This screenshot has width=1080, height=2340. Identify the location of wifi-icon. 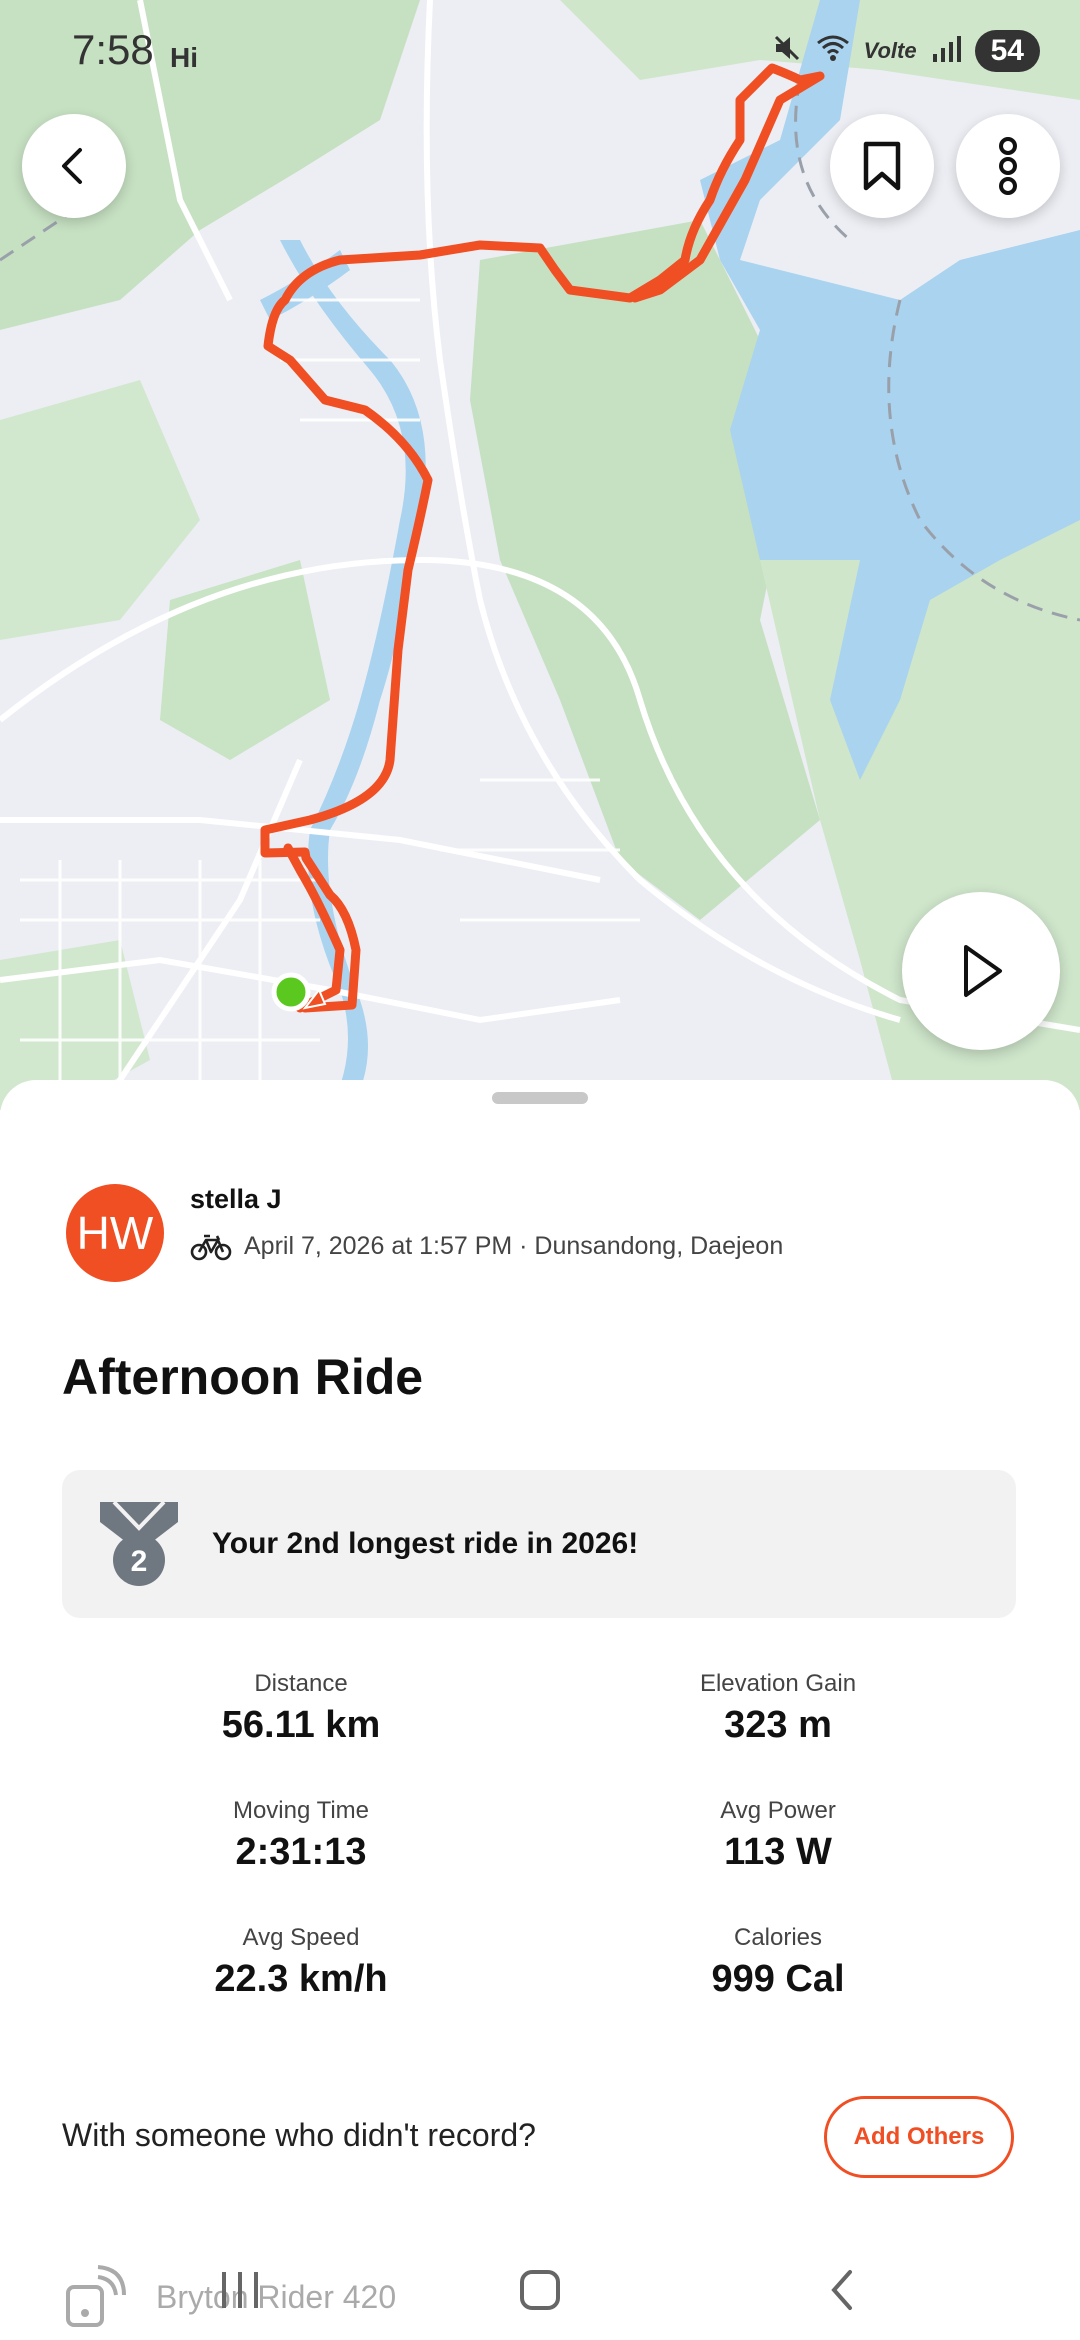
(833, 51).